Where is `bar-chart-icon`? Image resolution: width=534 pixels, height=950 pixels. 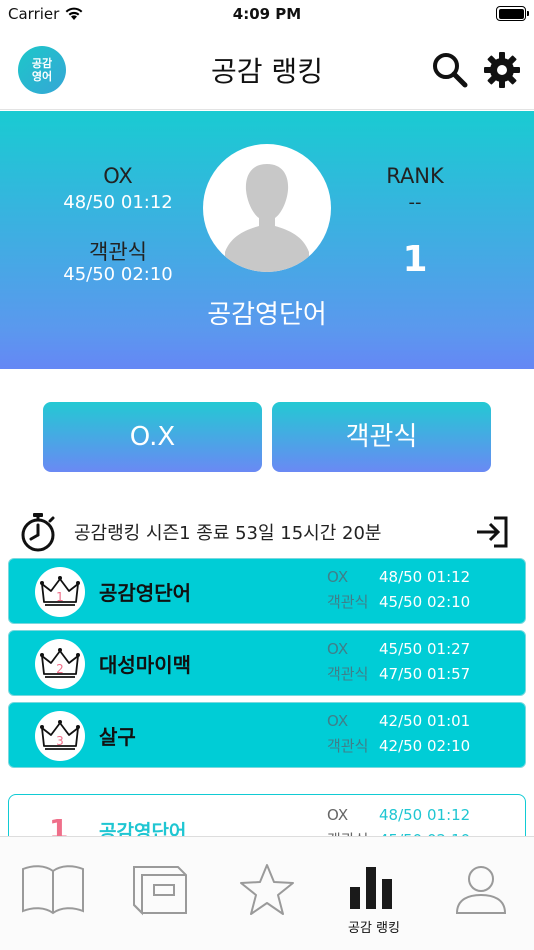
bar-chart-icon is located at coordinates (371, 888).